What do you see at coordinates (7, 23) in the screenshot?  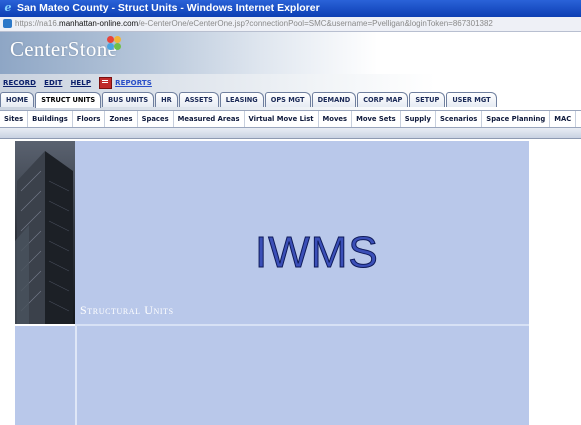 I see `page-icon` at bounding box center [7, 23].